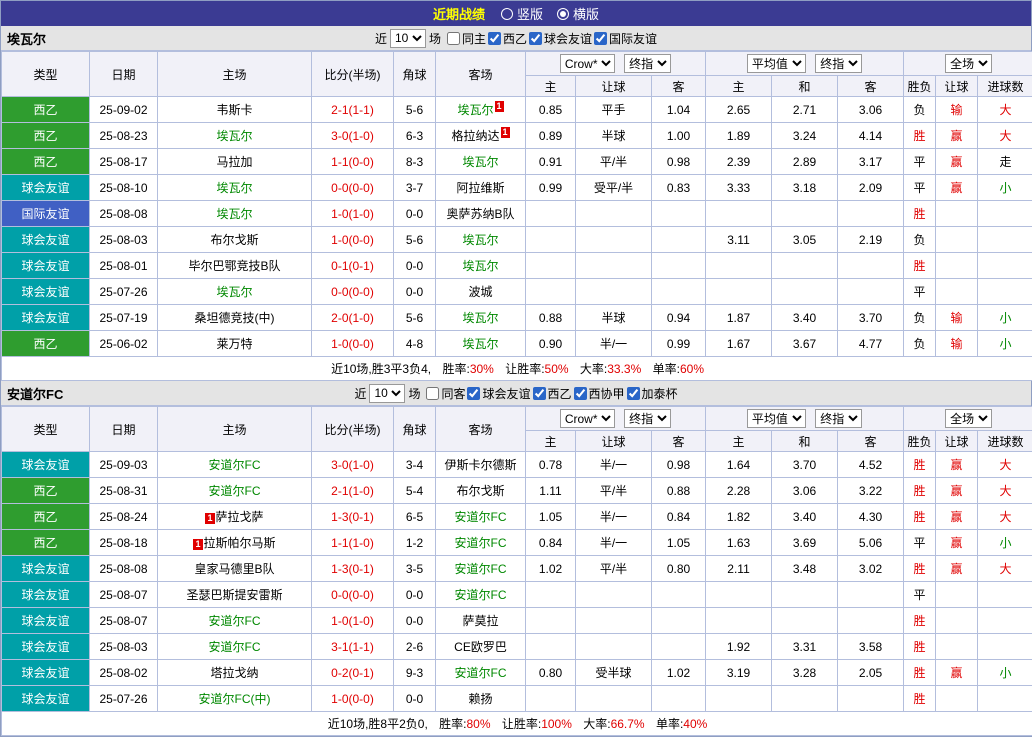 Image resolution: width=1032 pixels, height=737 pixels. What do you see at coordinates (578, 13) in the screenshot?
I see `layout-radio-option: 横版` at bounding box center [578, 13].